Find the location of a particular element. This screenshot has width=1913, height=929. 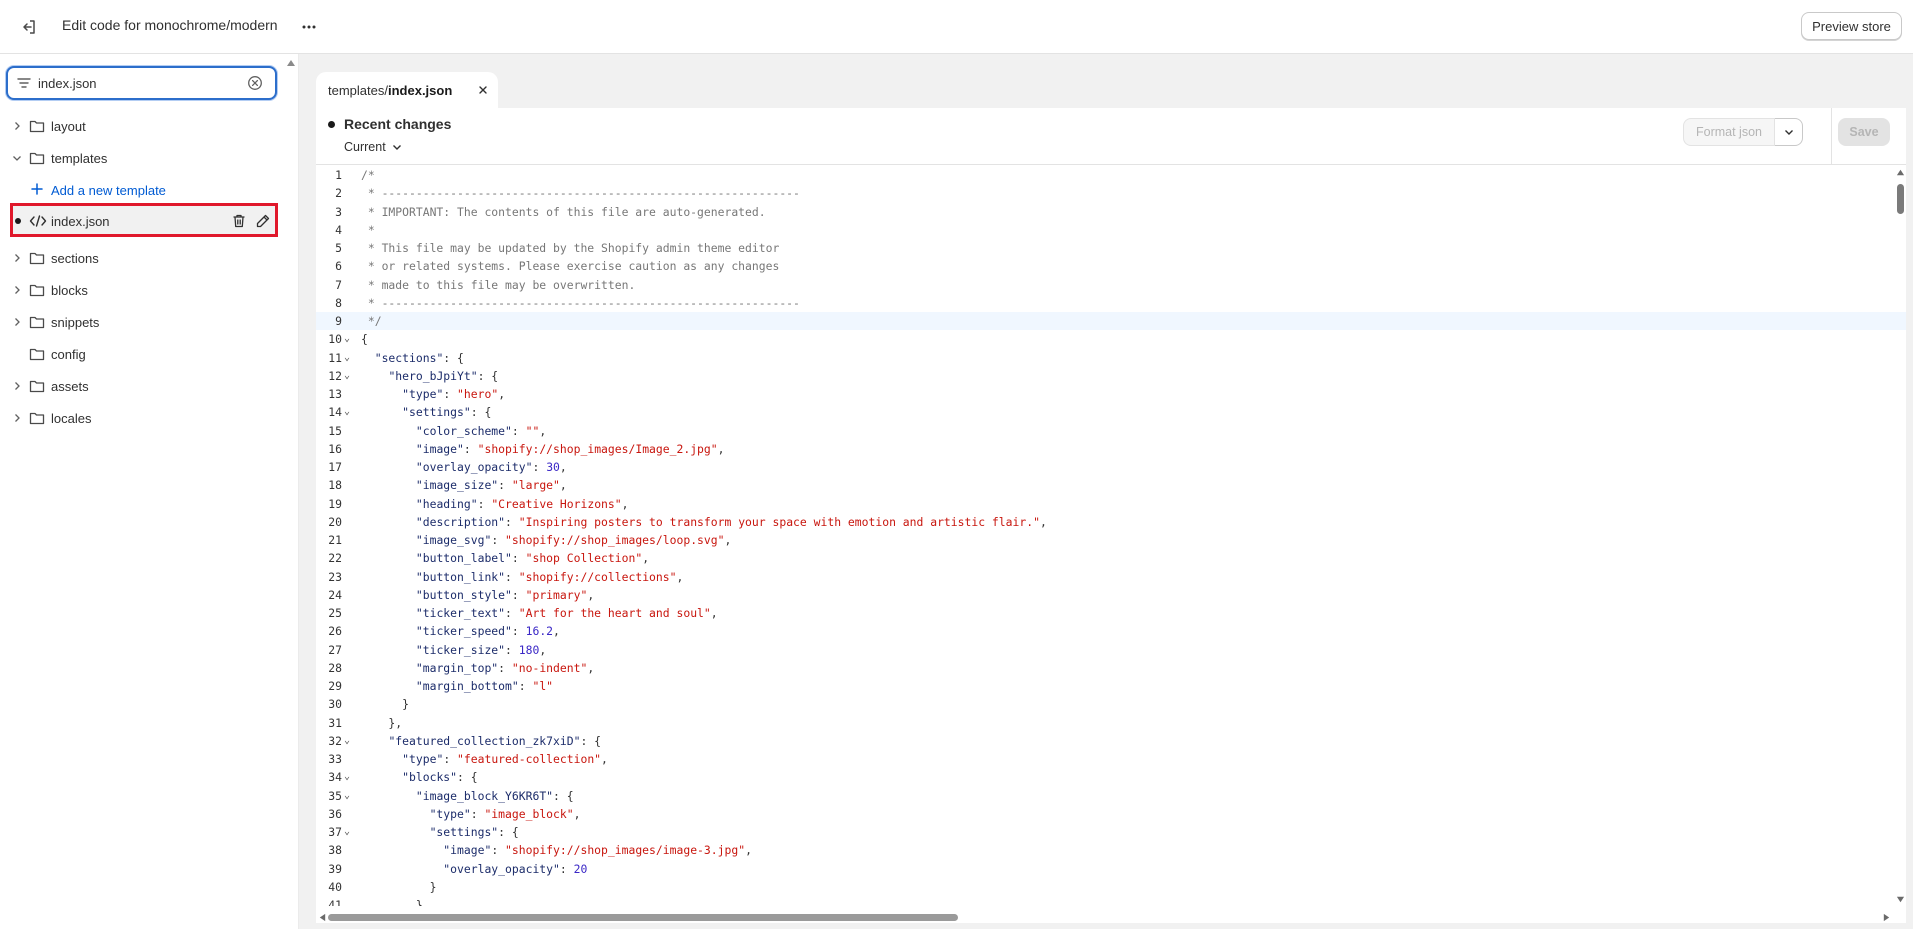

line-number: 26 is located at coordinates (335, 631).